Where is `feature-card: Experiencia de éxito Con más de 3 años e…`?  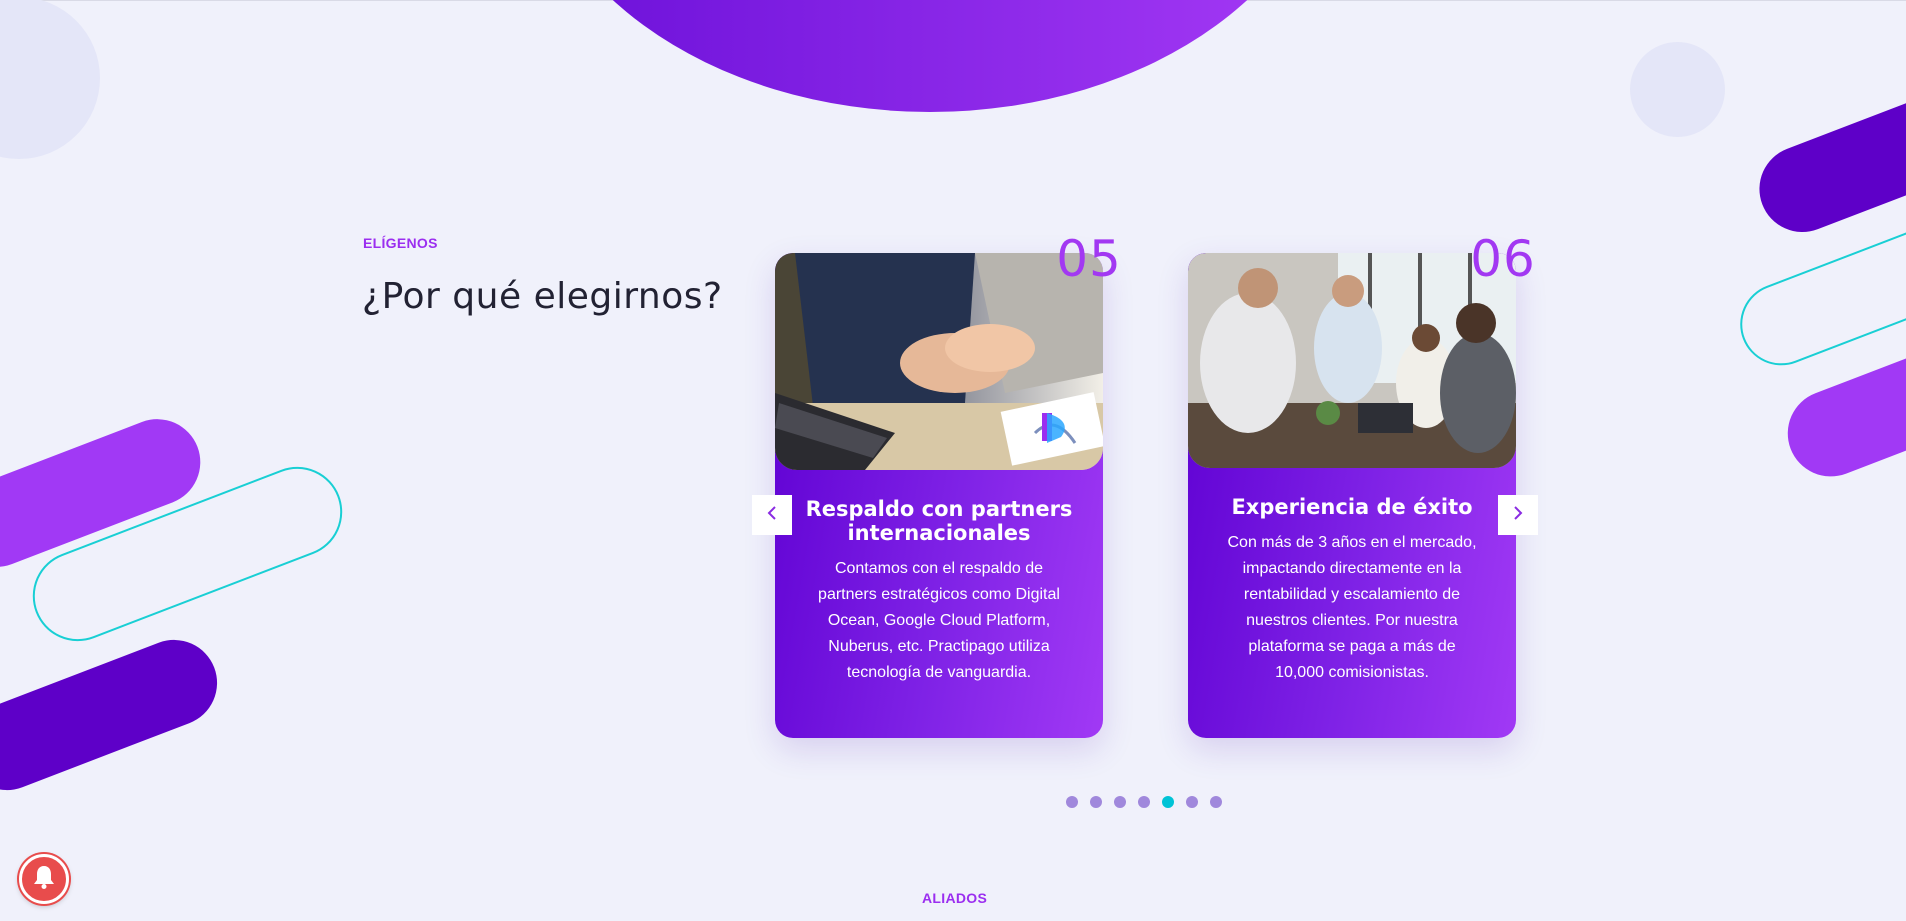
feature-card: Experiencia de éxito Con más de 3 años e… is located at coordinates (1352, 495).